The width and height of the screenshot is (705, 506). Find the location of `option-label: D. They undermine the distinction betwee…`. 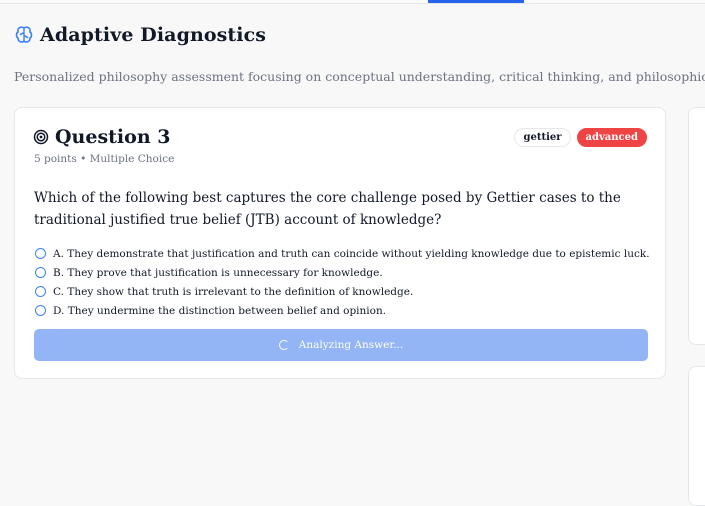

option-label: D. They undermine the distinction betwee… is located at coordinates (220, 310).